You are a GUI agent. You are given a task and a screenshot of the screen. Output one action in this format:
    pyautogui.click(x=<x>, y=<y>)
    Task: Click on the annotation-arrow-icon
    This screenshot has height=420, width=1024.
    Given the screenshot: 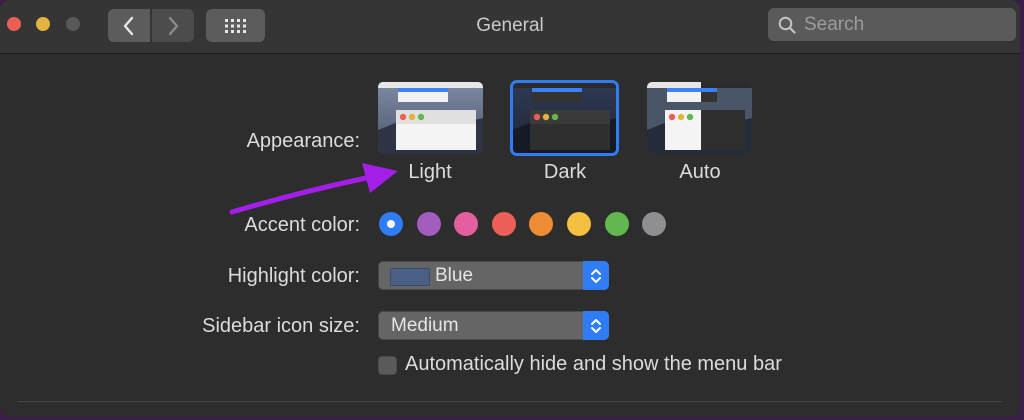 What is the action you would take?
    pyautogui.click(x=313, y=189)
    